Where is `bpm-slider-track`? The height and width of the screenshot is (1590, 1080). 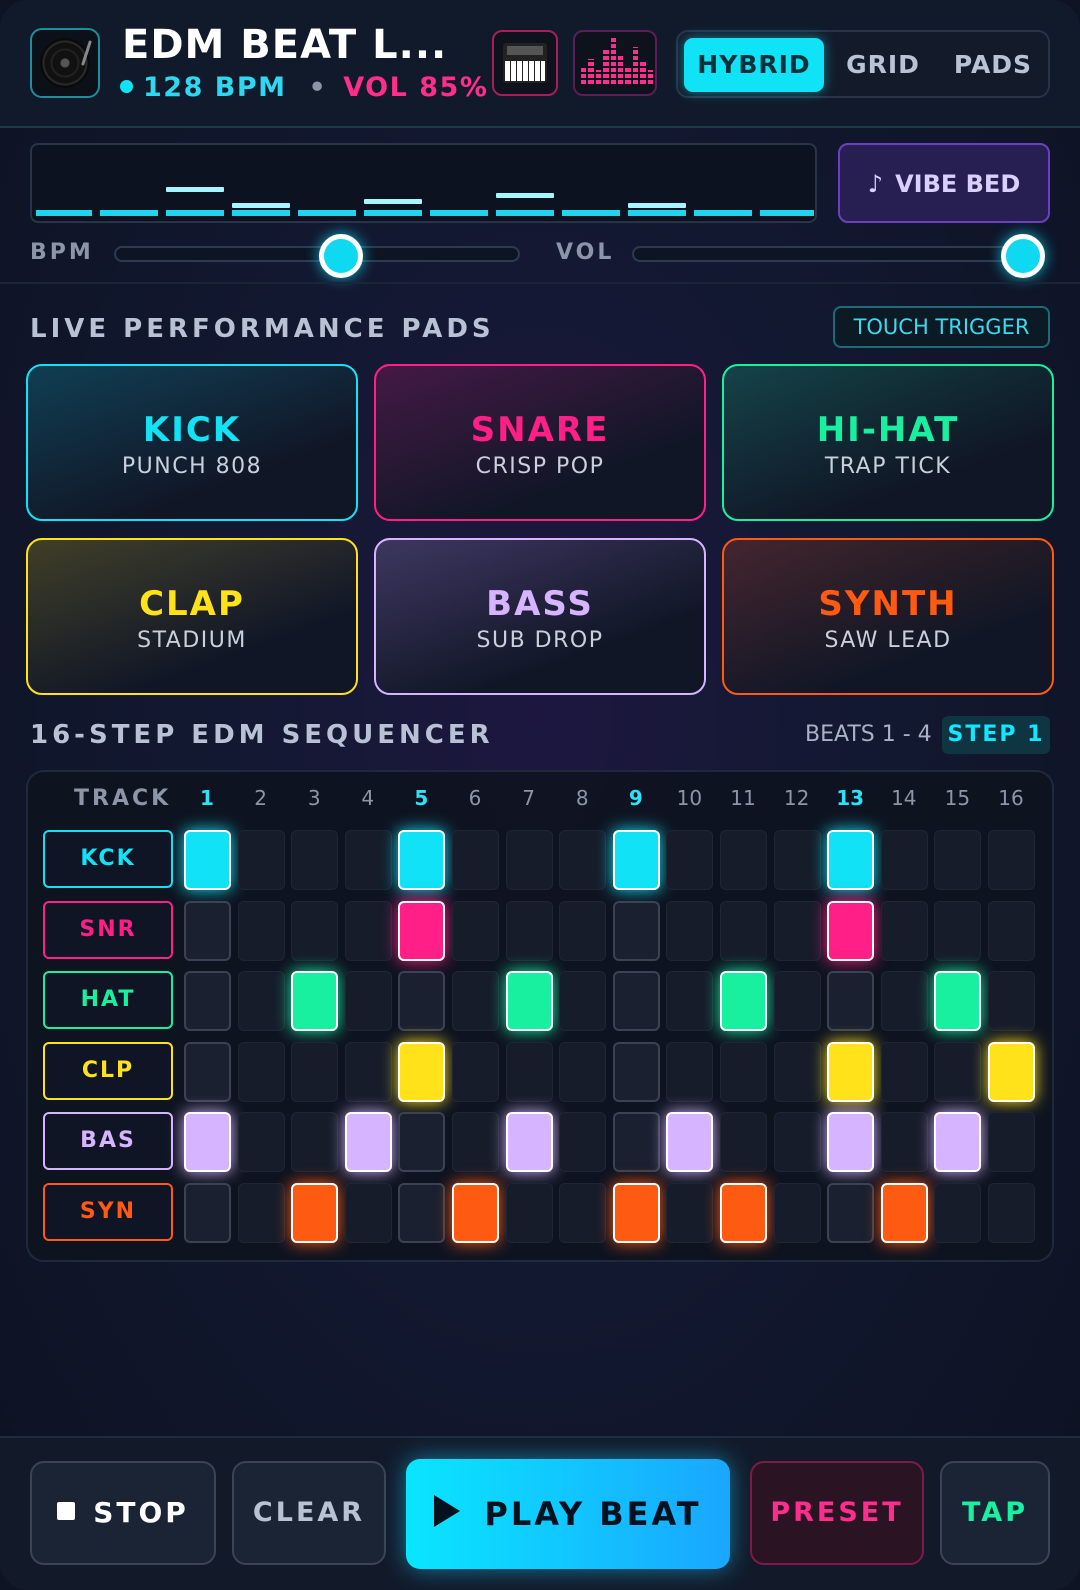 bpm-slider-track is located at coordinates (317, 254).